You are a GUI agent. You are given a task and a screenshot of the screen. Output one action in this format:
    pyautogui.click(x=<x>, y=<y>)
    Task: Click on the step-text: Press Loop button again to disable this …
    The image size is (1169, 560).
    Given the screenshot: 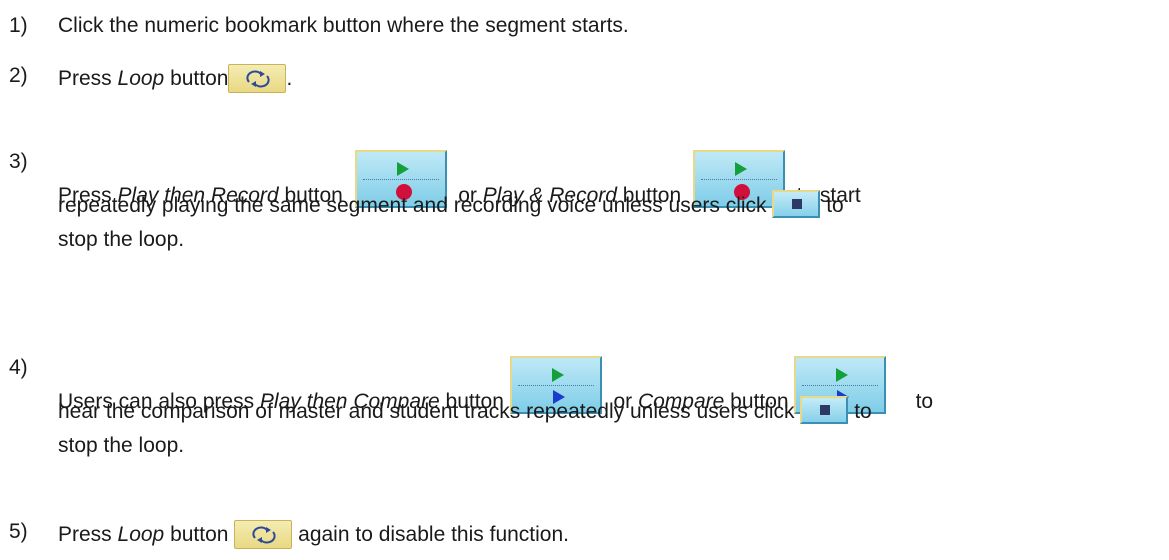 What is the action you would take?
    pyautogui.click(x=313, y=534)
    